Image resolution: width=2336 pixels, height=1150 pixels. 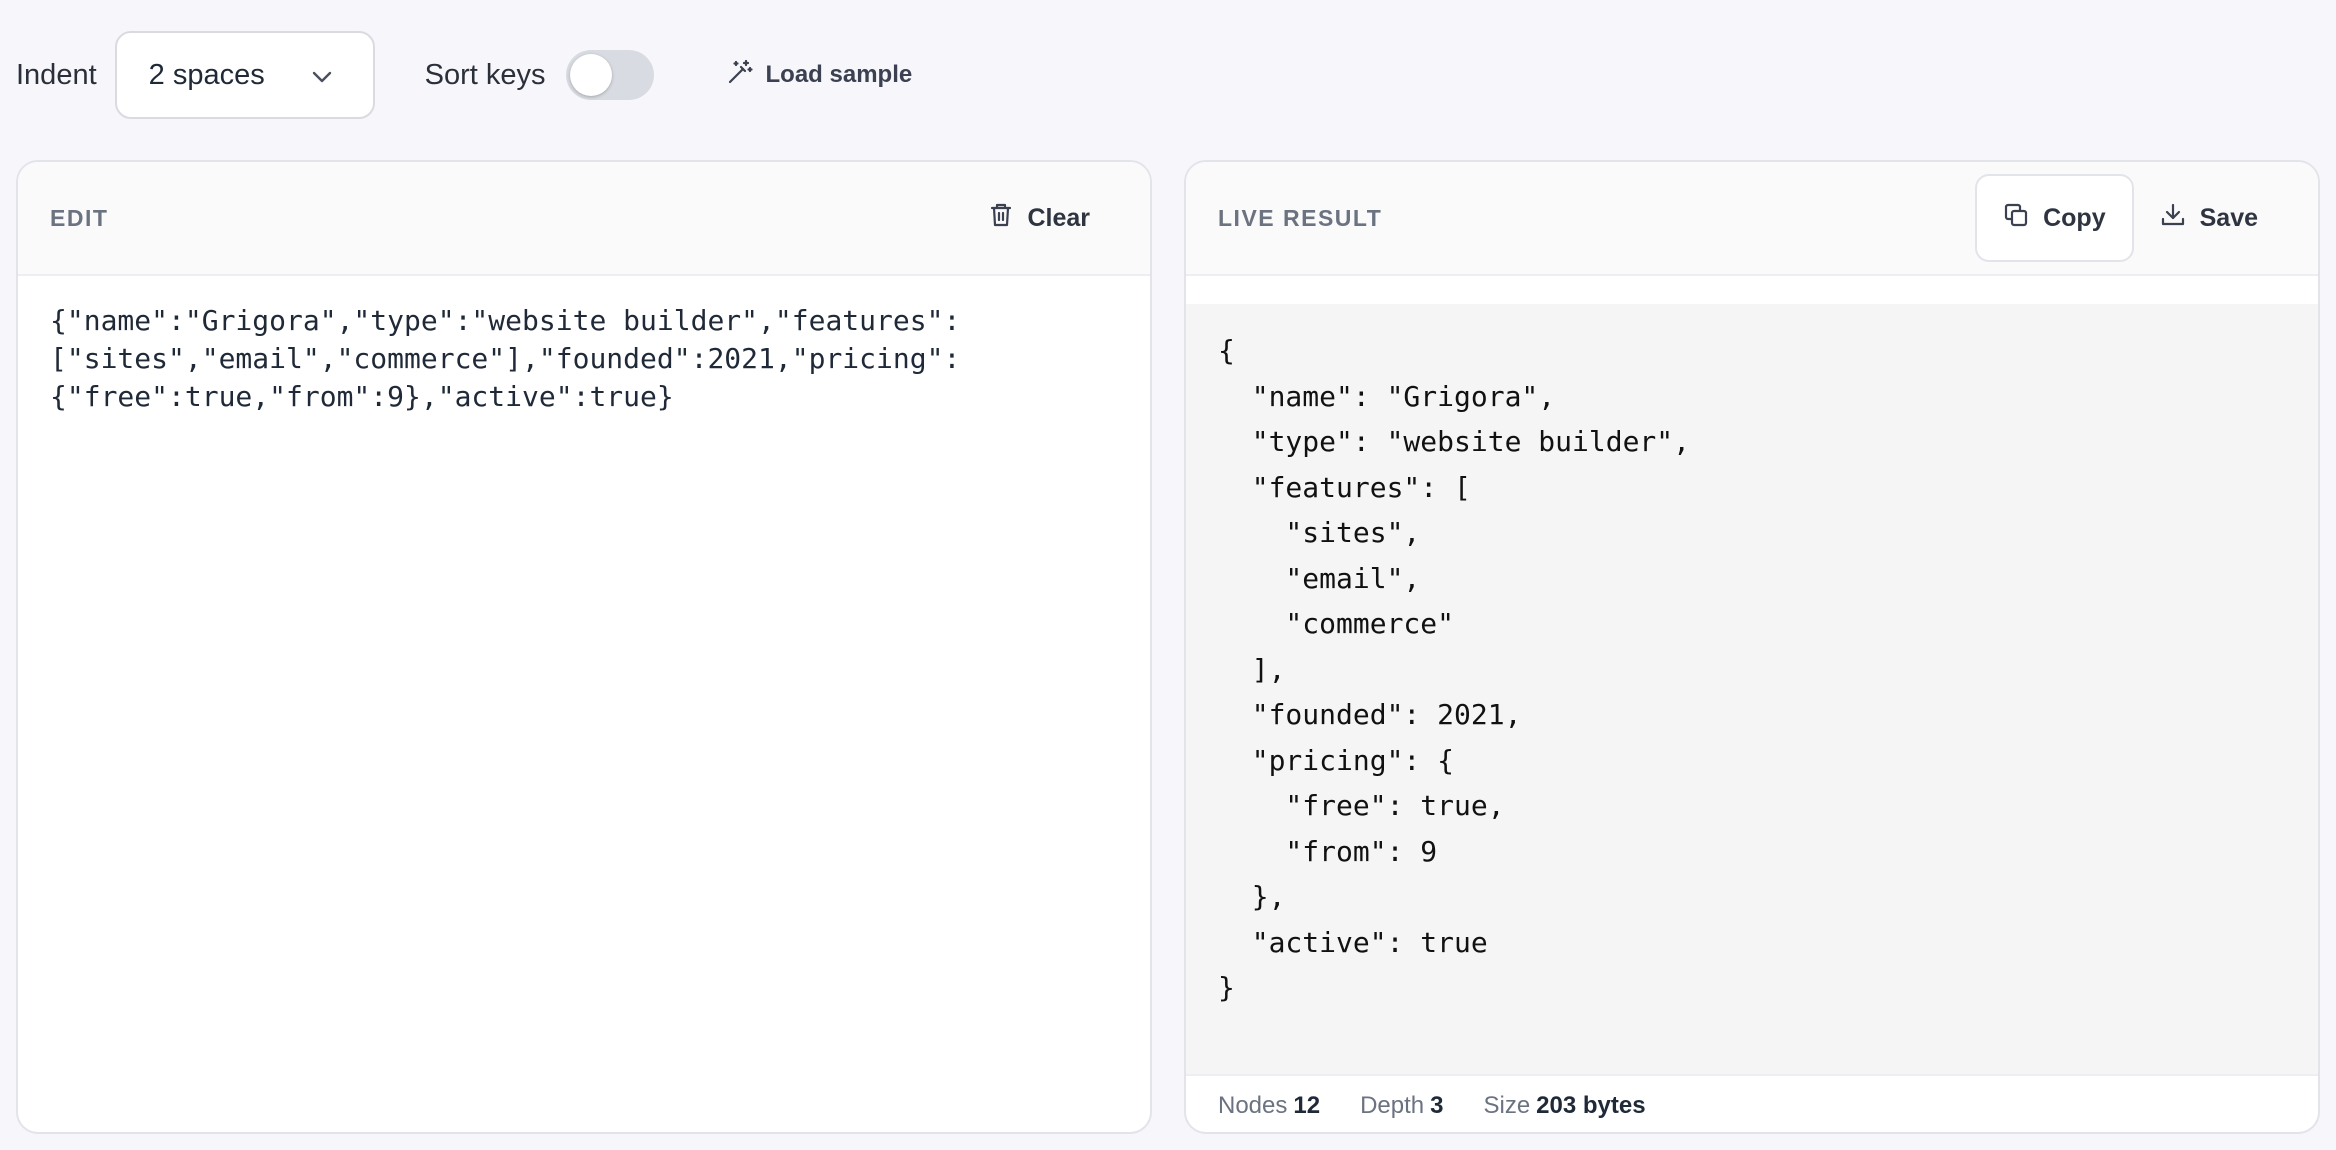 I want to click on copy-label: Copy, so click(x=2074, y=217).